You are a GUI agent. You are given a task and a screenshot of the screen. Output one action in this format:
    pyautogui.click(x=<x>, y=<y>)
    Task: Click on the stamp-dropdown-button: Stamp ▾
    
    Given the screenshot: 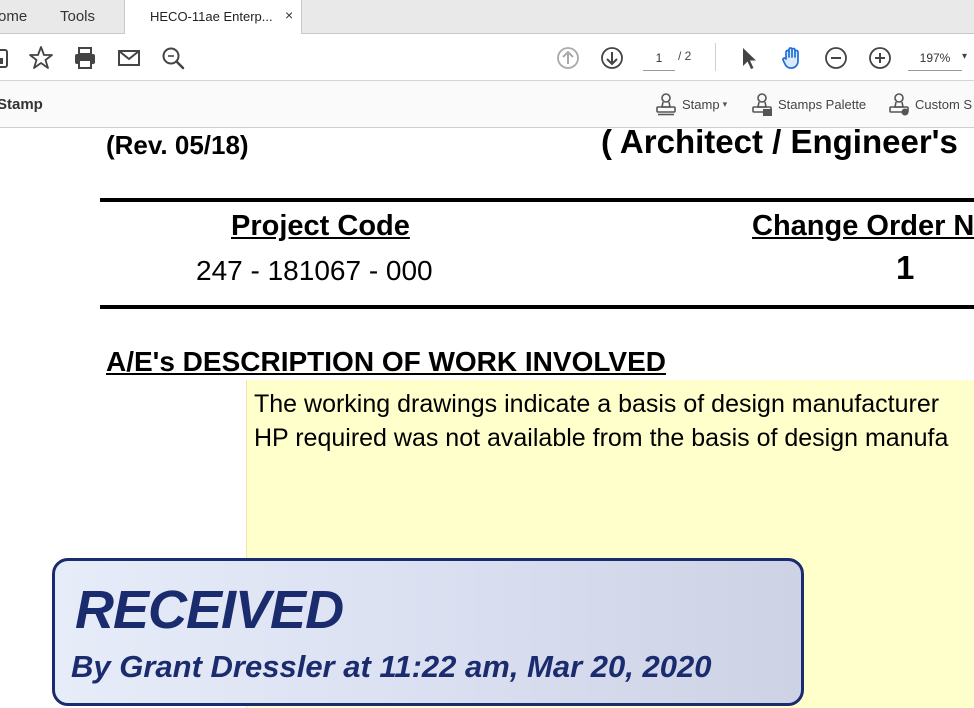 What is the action you would take?
    pyautogui.click(x=691, y=104)
    